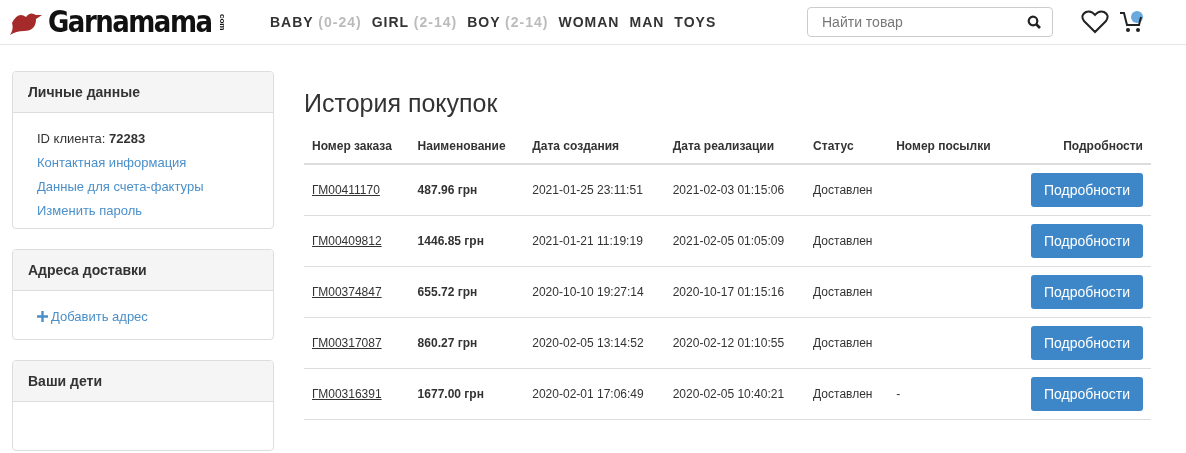 The image size is (1186, 453). What do you see at coordinates (1132, 22) in the screenshot?
I see `cart-icon` at bounding box center [1132, 22].